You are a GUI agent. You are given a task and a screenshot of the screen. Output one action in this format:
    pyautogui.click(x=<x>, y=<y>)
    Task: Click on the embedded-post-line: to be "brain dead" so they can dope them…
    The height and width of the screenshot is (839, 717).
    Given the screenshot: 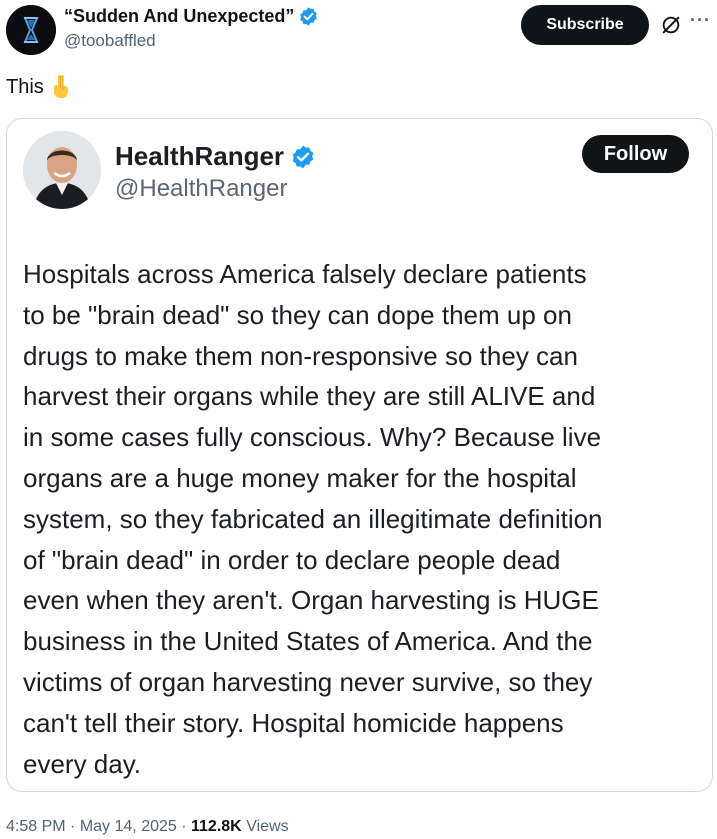 What is the action you would take?
    pyautogui.click(x=297, y=314)
    